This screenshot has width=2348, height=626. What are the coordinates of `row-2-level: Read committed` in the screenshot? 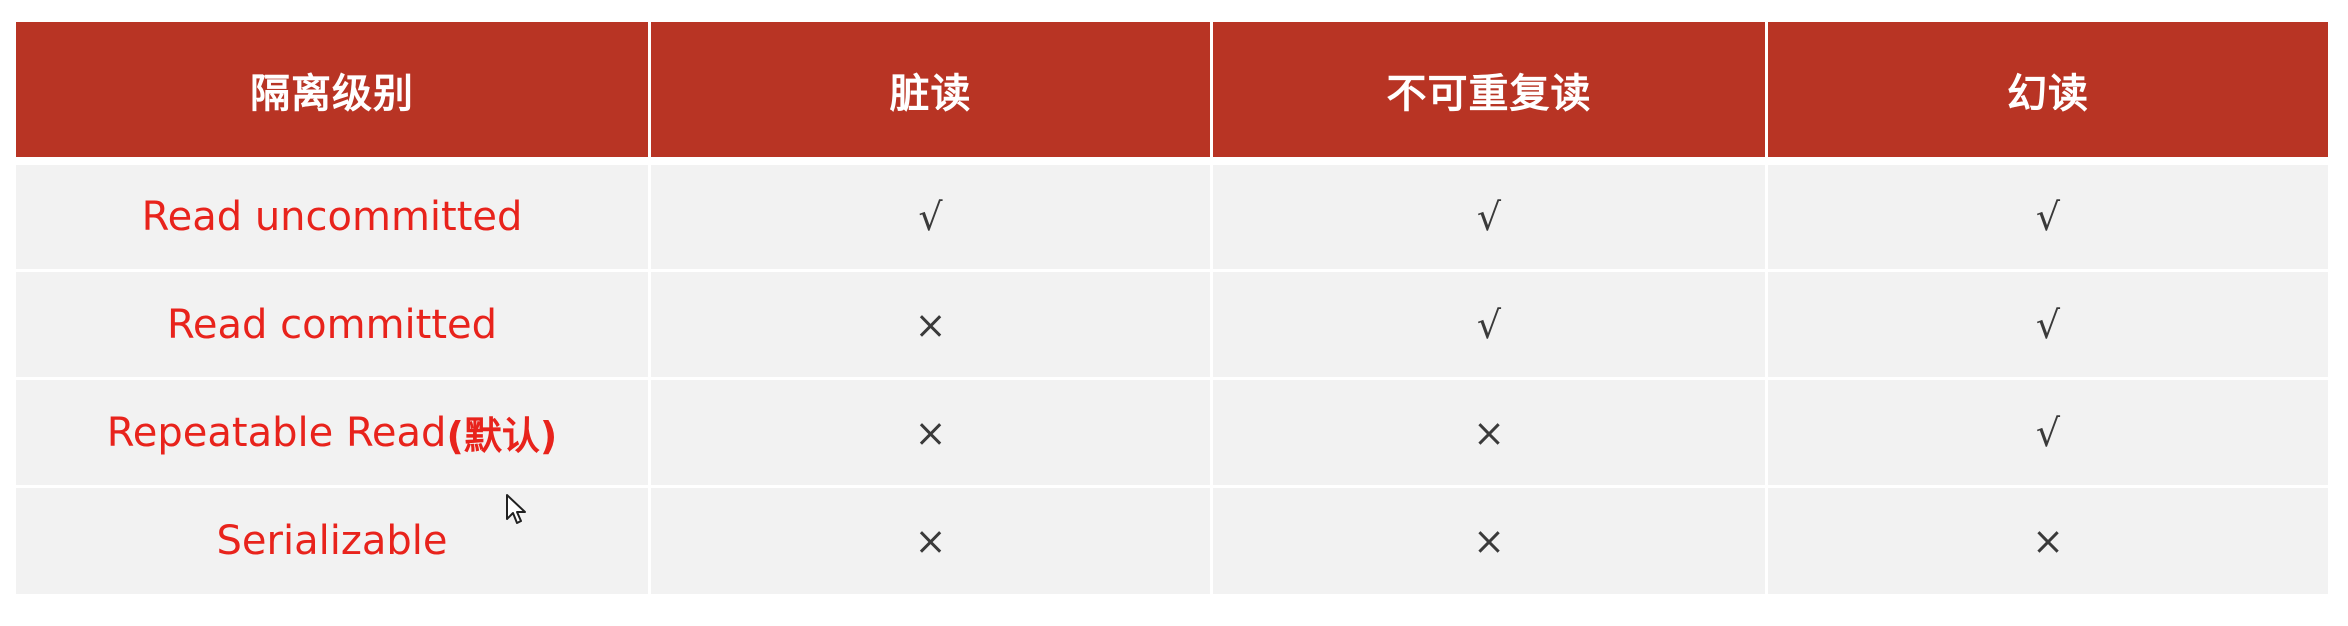 It's located at (333, 326).